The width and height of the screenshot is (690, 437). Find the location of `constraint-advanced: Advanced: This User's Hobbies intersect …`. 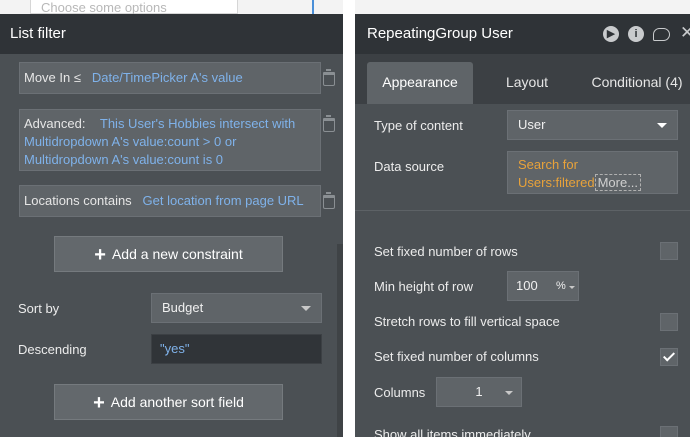

constraint-advanced: Advanced: This User's Hobbies intersect … is located at coordinates (170, 140).